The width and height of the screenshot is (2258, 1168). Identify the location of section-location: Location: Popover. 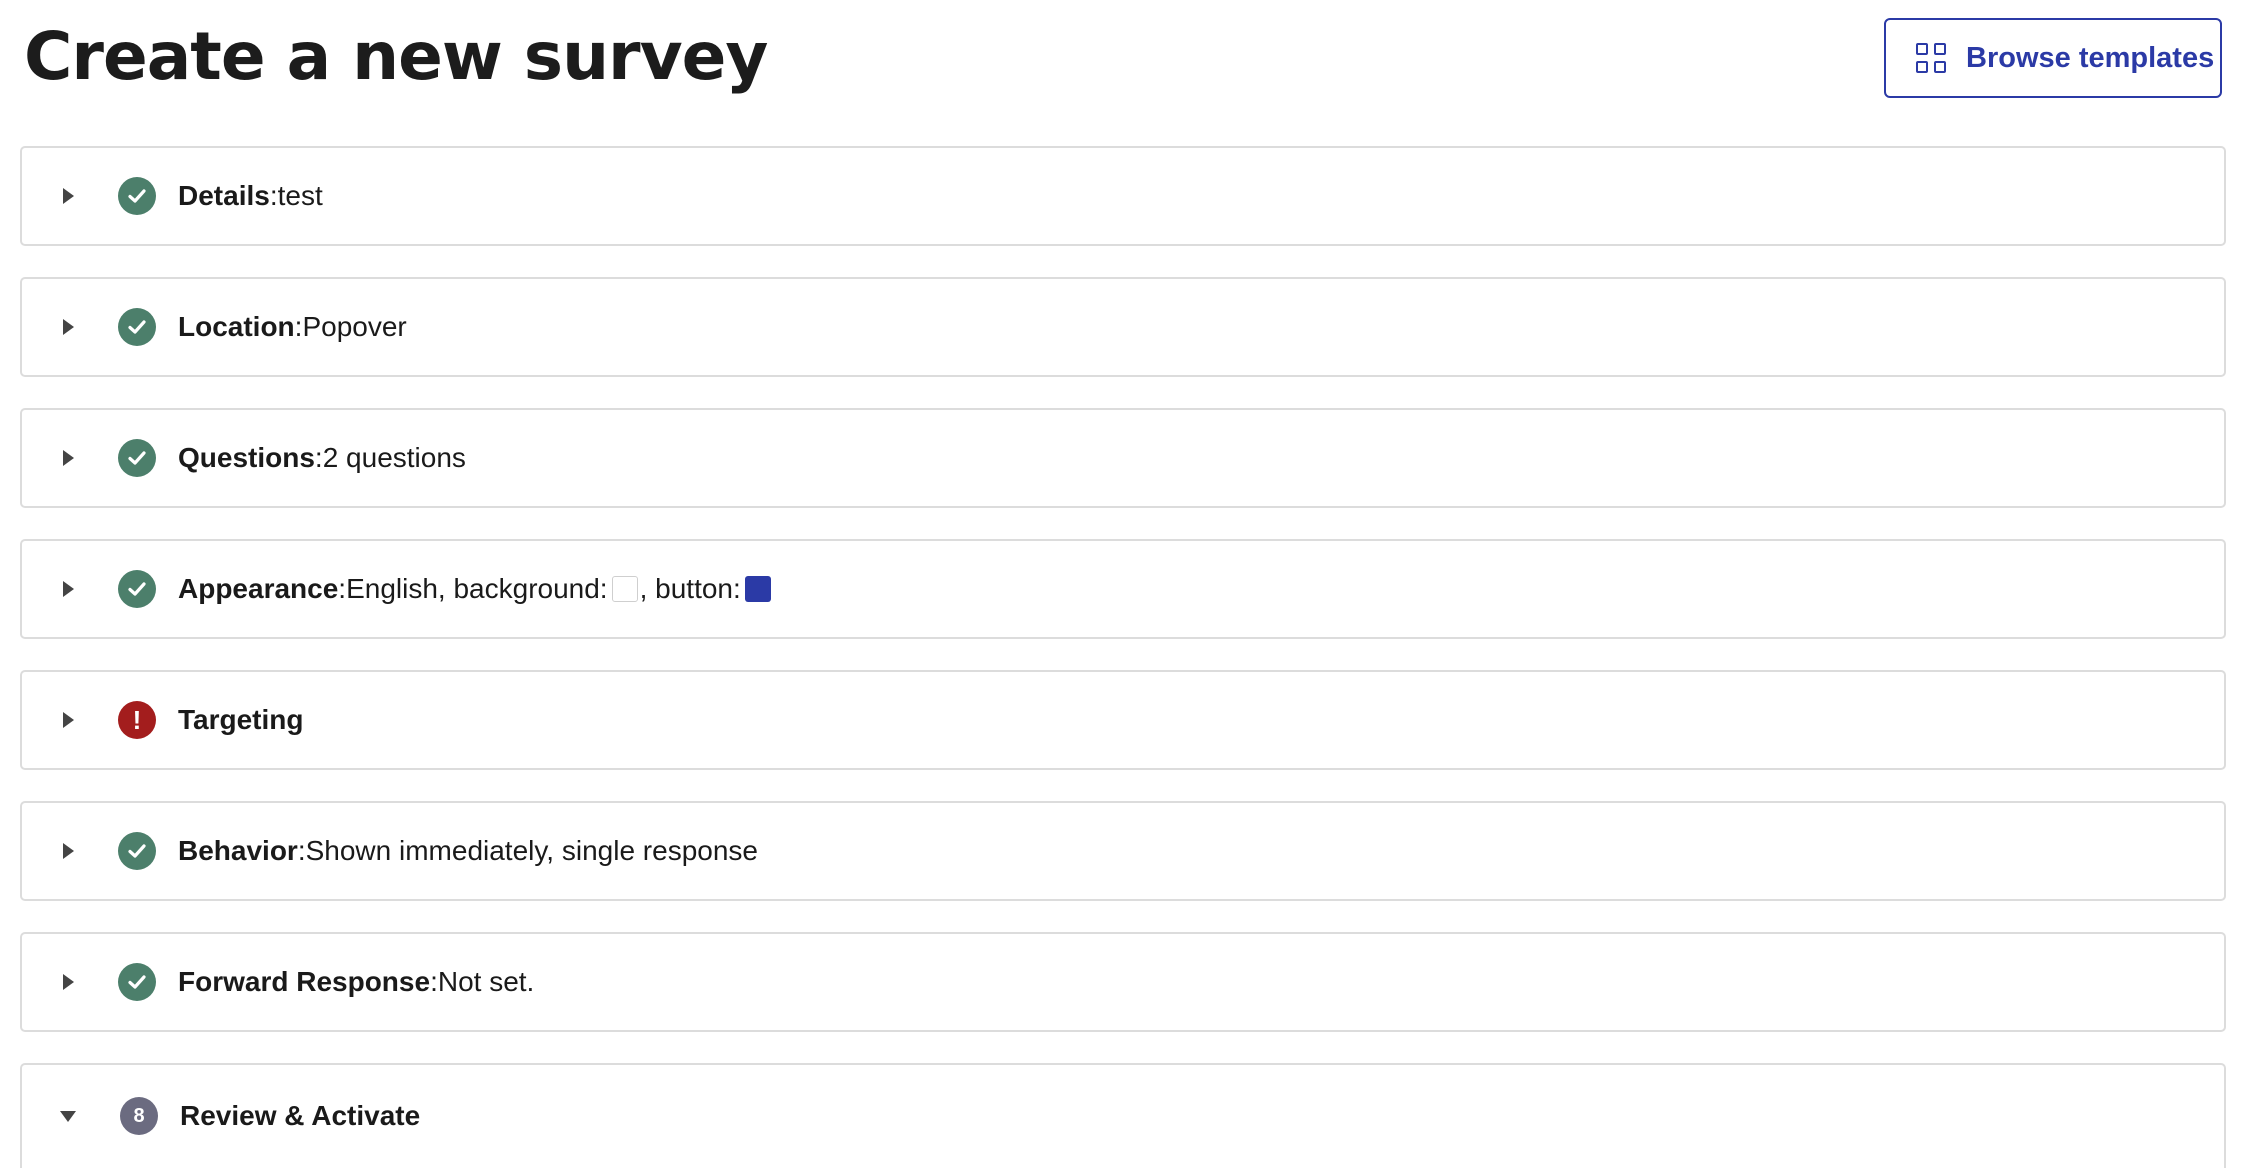
(1123, 327).